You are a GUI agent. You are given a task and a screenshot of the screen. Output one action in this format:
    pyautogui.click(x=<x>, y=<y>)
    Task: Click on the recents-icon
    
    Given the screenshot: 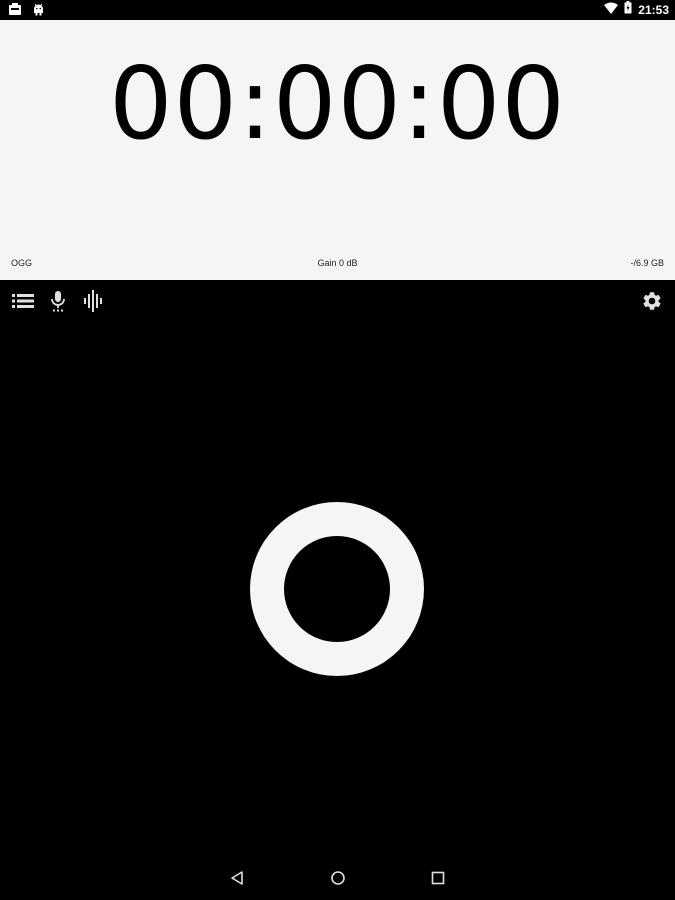 What is the action you would take?
    pyautogui.click(x=438, y=880)
    